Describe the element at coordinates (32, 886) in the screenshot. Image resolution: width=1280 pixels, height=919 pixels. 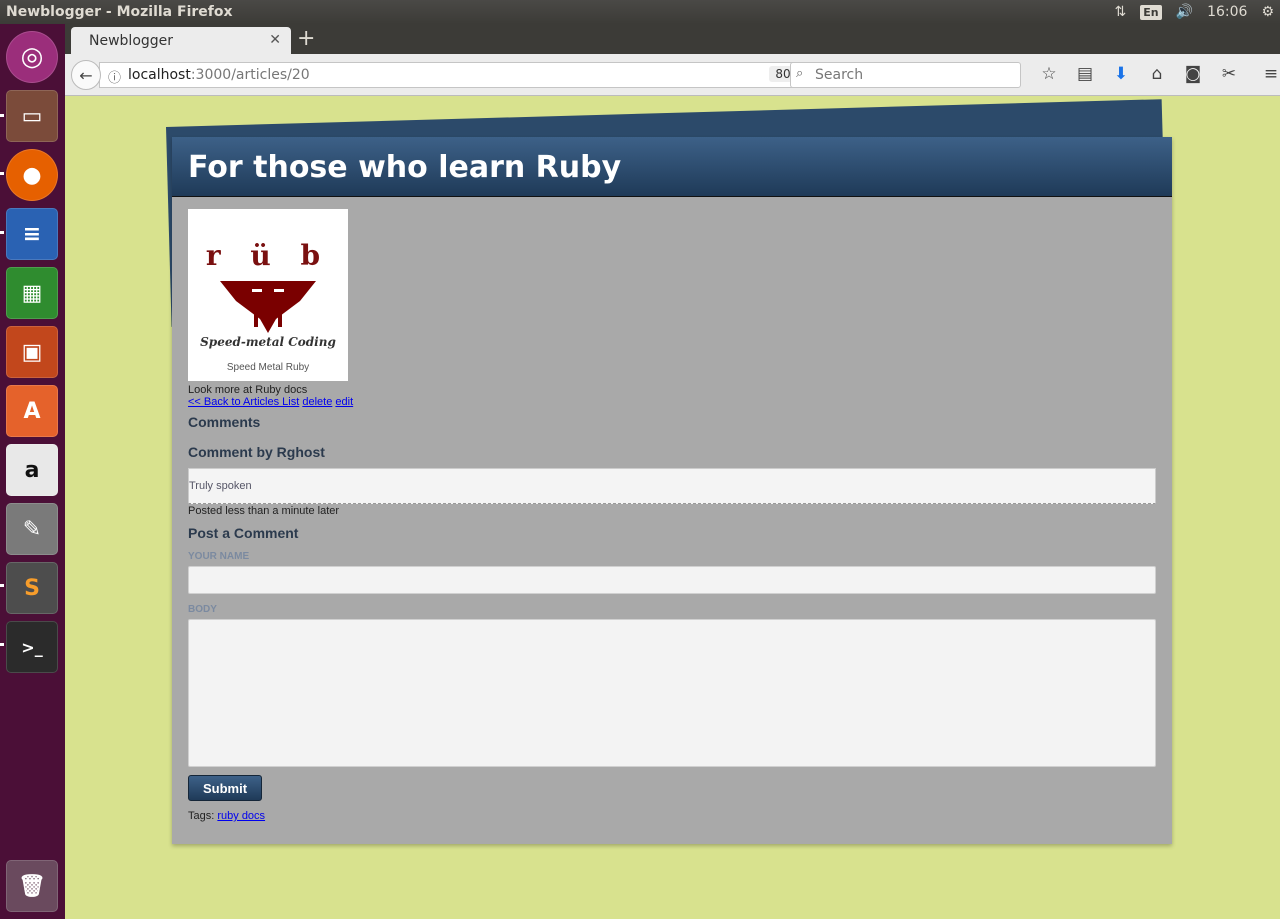
I see `trash-icon: 🗑` at that location.